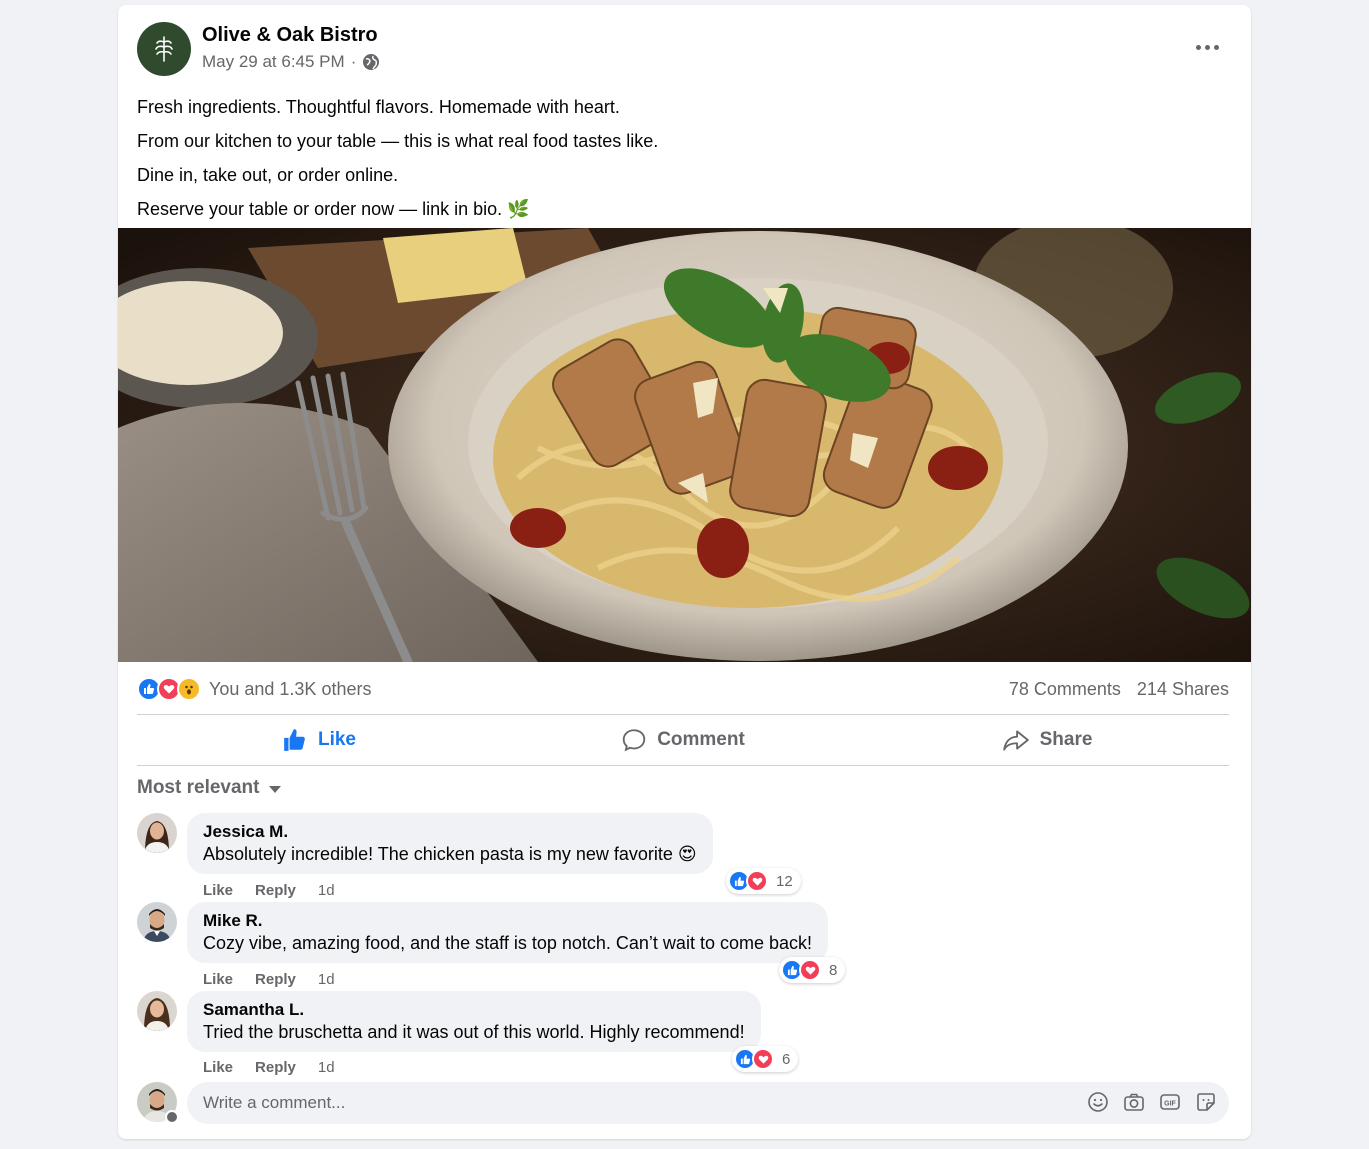  I want to click on status-badge, so click(172, 1117).